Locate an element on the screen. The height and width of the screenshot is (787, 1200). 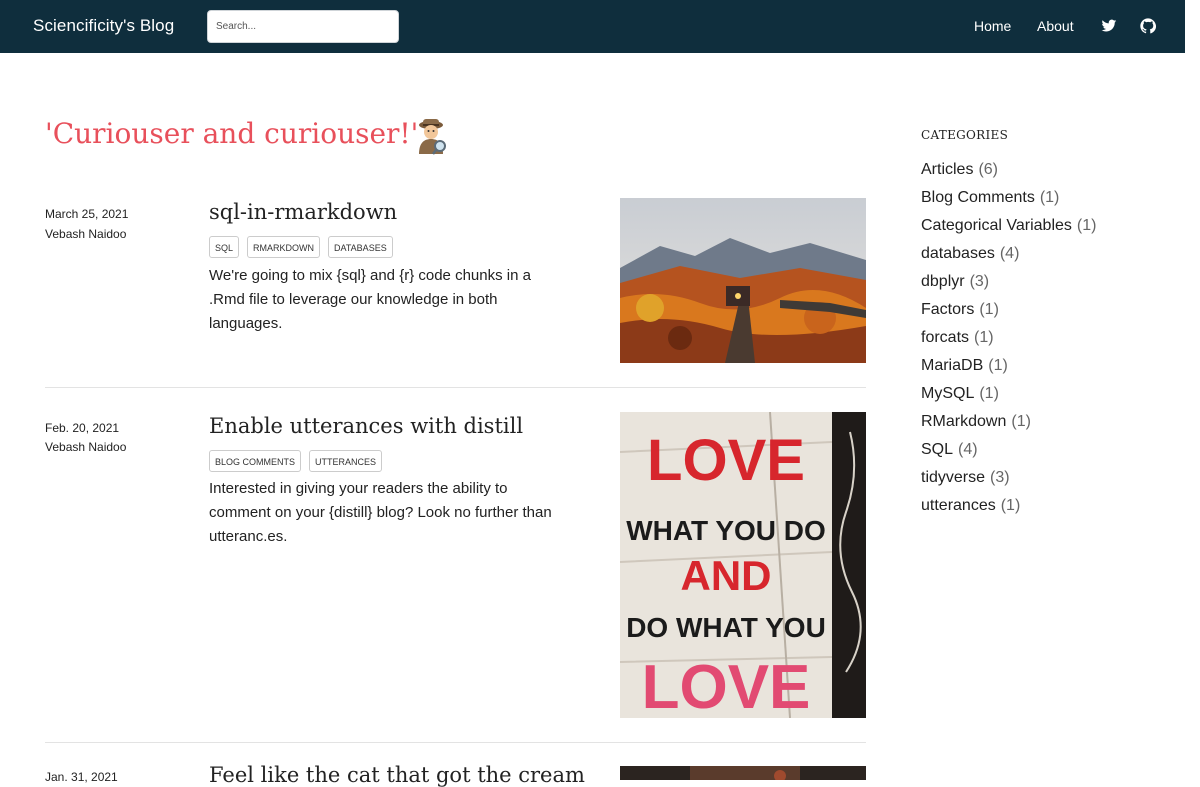
post-title: Feel like the cat that got the cream is located at coordinates (397, 775).